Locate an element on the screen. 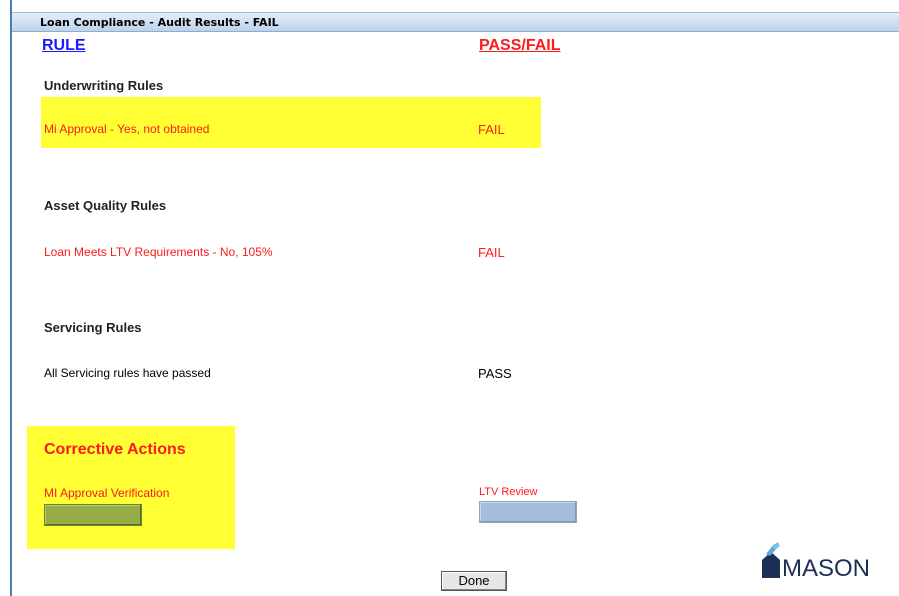 Image resolution: width=899 pixels, height=596 pixels. rule-column-header: RULE is located at coordinates (64, 46).